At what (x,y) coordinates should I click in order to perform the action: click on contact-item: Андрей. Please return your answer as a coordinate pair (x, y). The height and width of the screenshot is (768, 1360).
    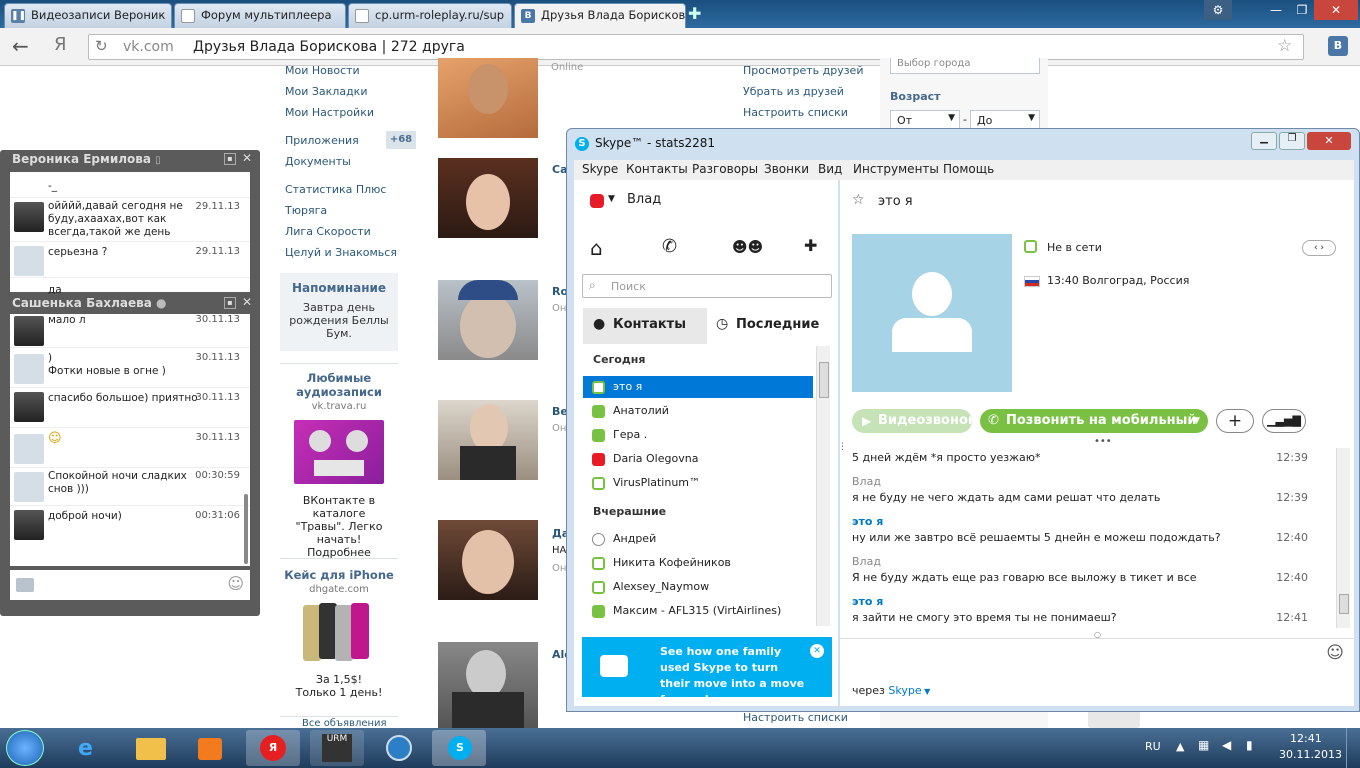
    Looking at the image, I should click on (698, 539).